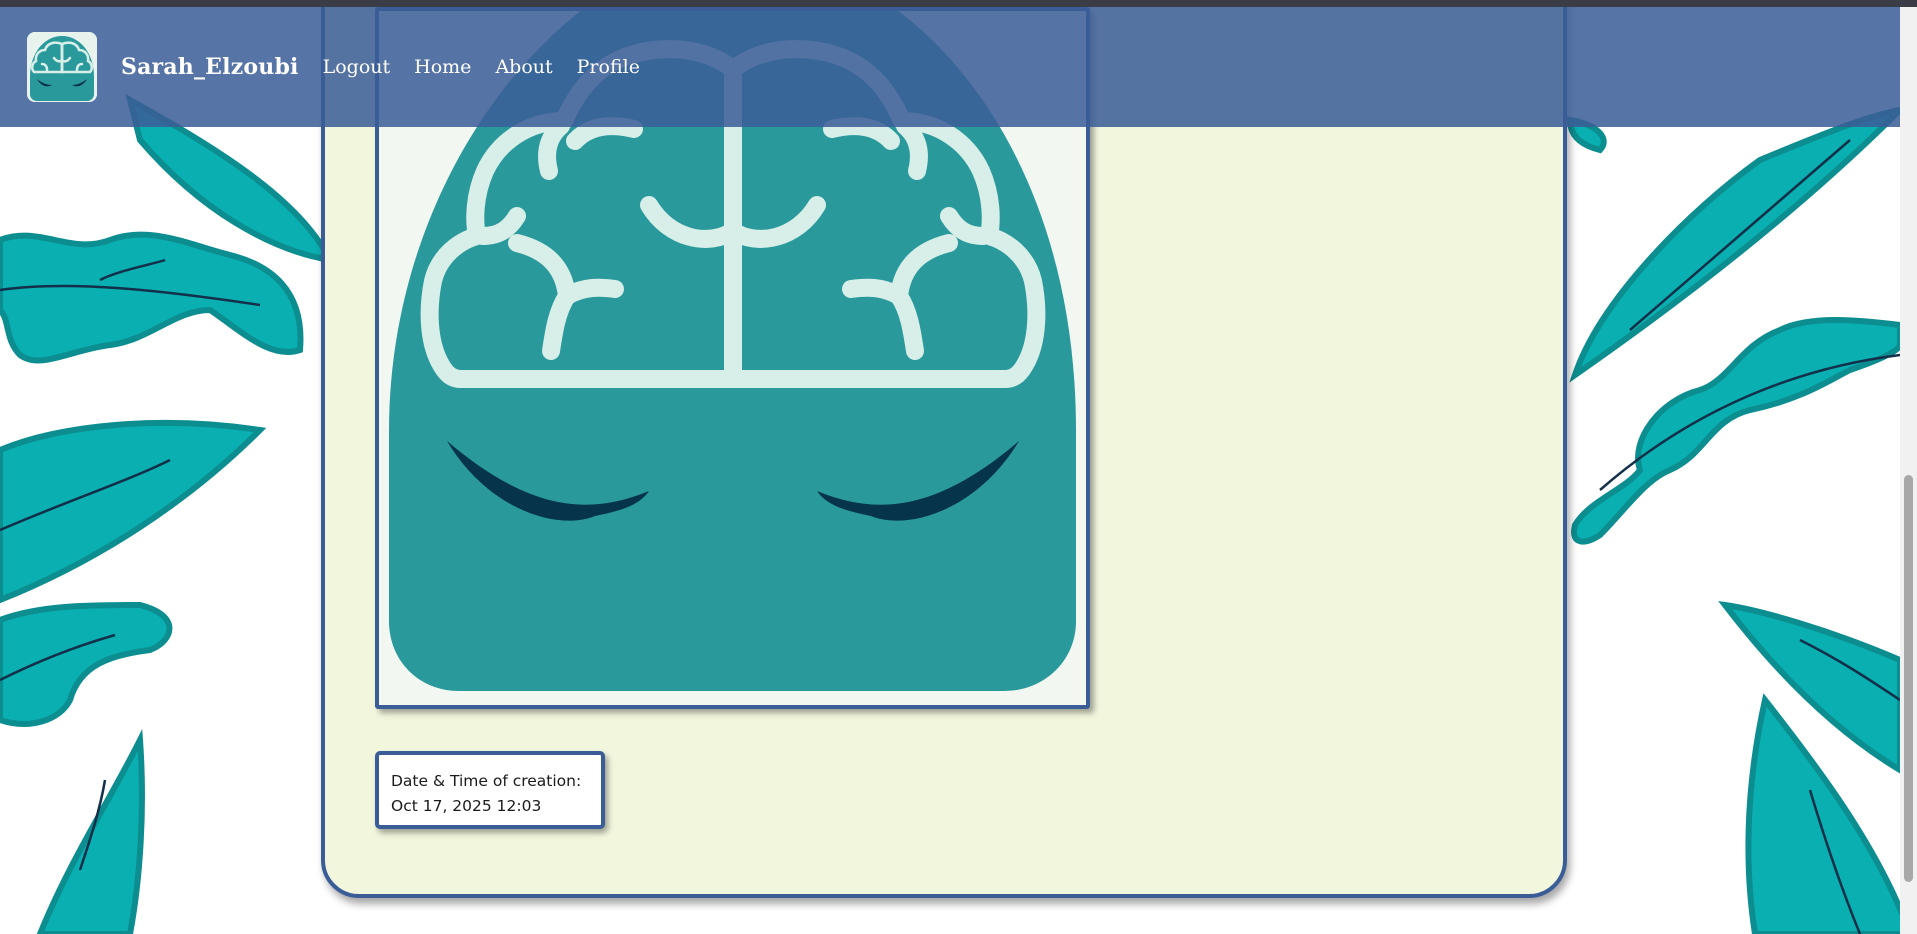 This screenshot has height=934, width=1917. What do you see at coordinates (357, 67) in the screenshot?
I see `nav-link-logout: Logout` at bounding box center [357, 67].